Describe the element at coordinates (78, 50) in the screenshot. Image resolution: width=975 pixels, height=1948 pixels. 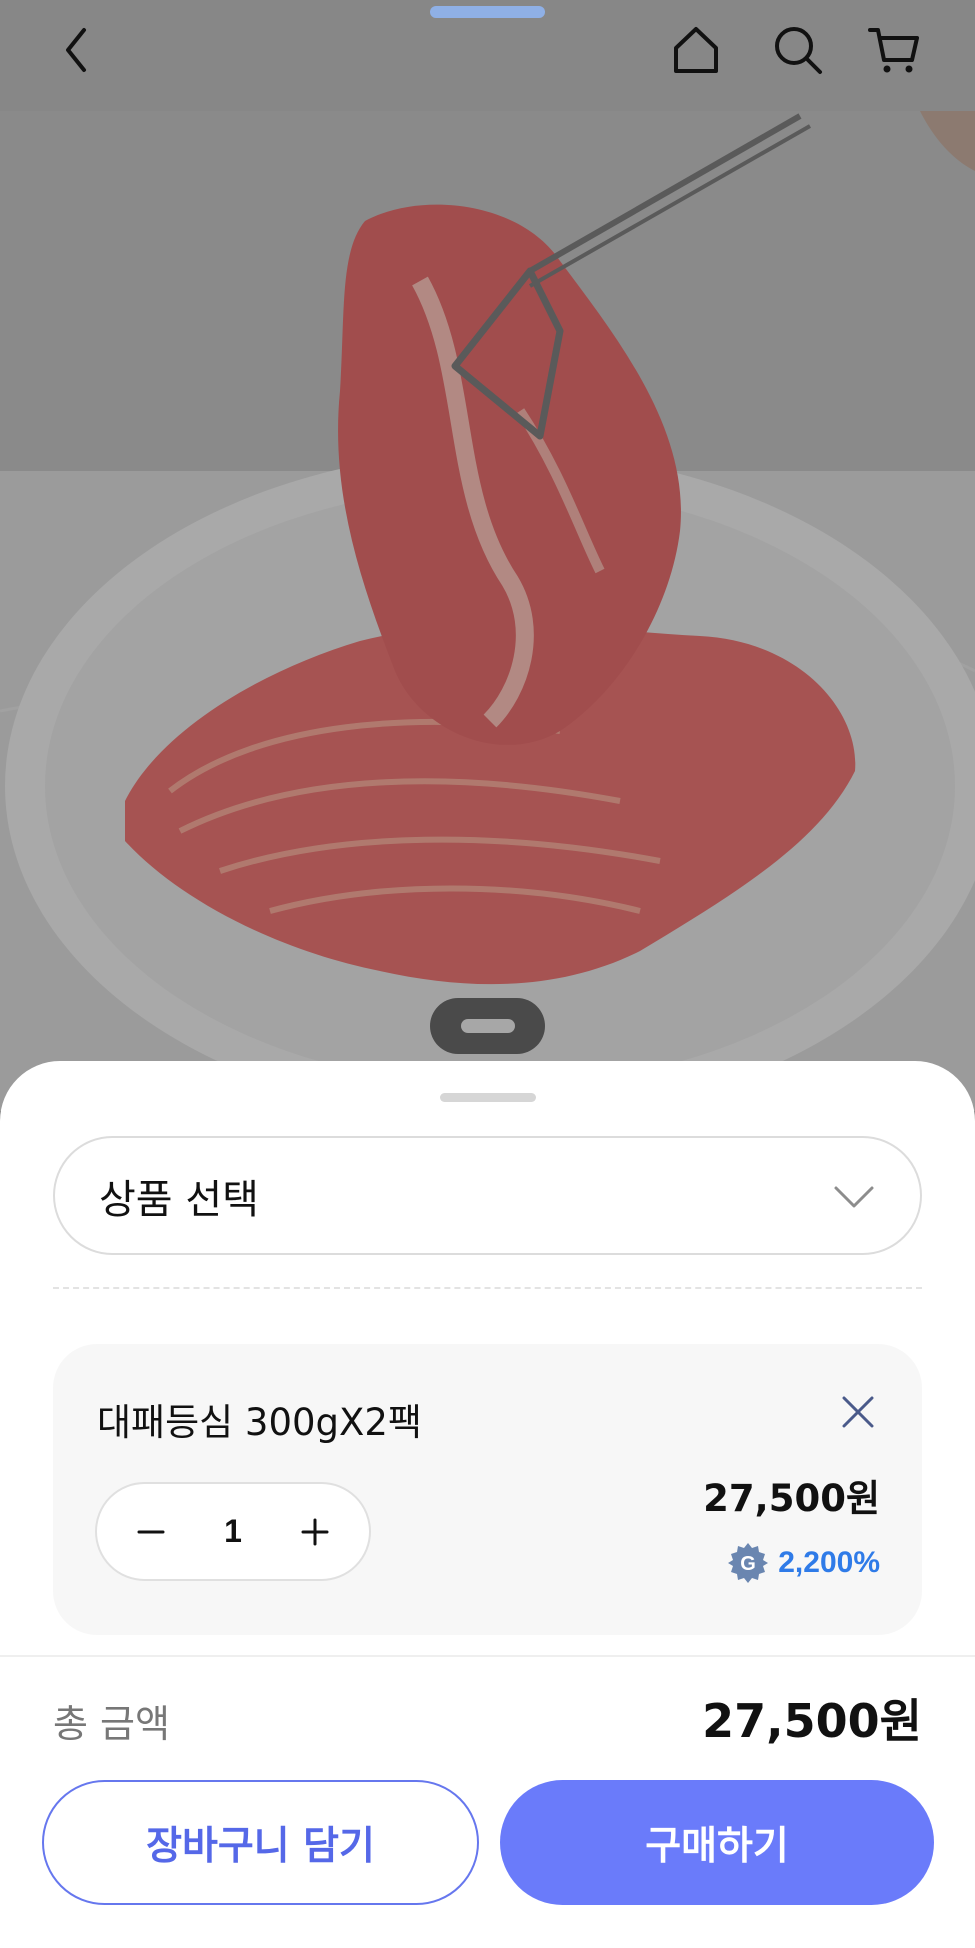
I see `back-icon` at that location.